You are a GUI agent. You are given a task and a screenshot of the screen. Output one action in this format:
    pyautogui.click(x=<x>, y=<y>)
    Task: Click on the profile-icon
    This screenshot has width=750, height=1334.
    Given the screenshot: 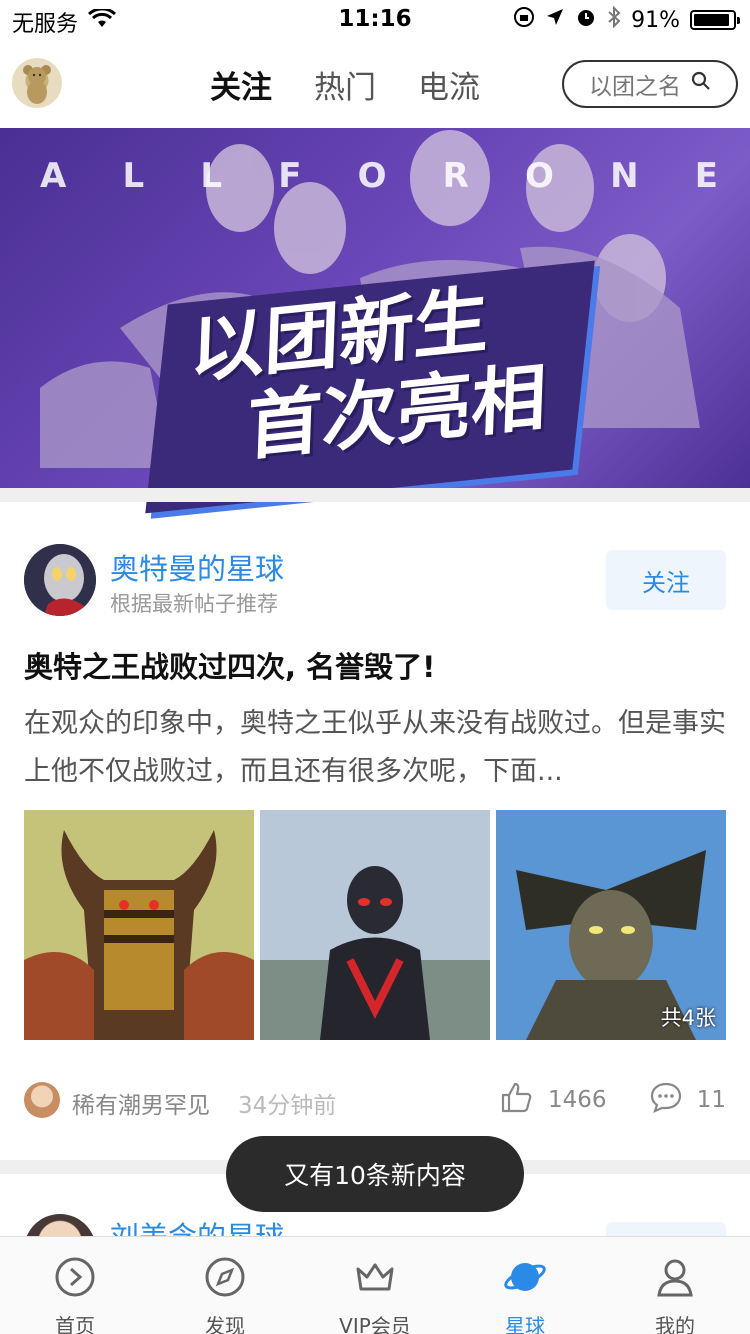 What is the action you would take?
    pyautogui.click(x=675, y=1282)
    